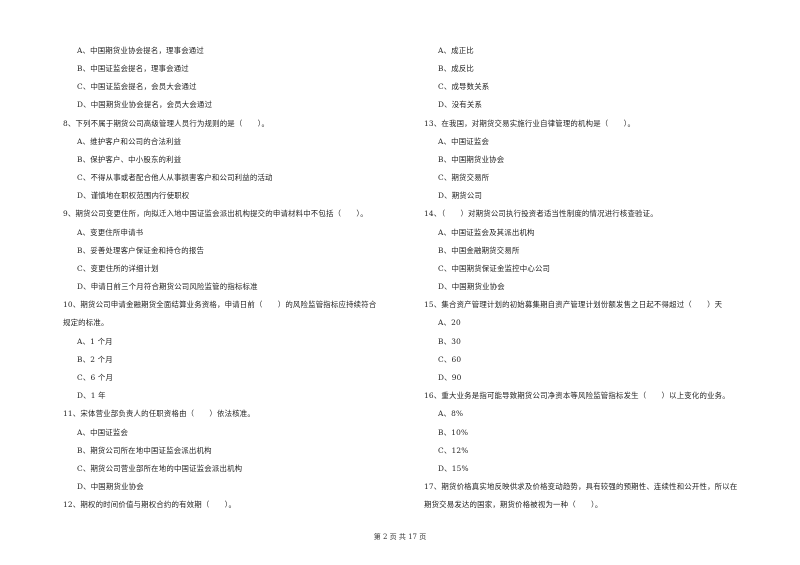 The image size is (800, 565). Describe the element at coordinates (137, 86) in the screenshot. I see `q7-option-c: C、中国证监会提名，会员大会通过` at that location.